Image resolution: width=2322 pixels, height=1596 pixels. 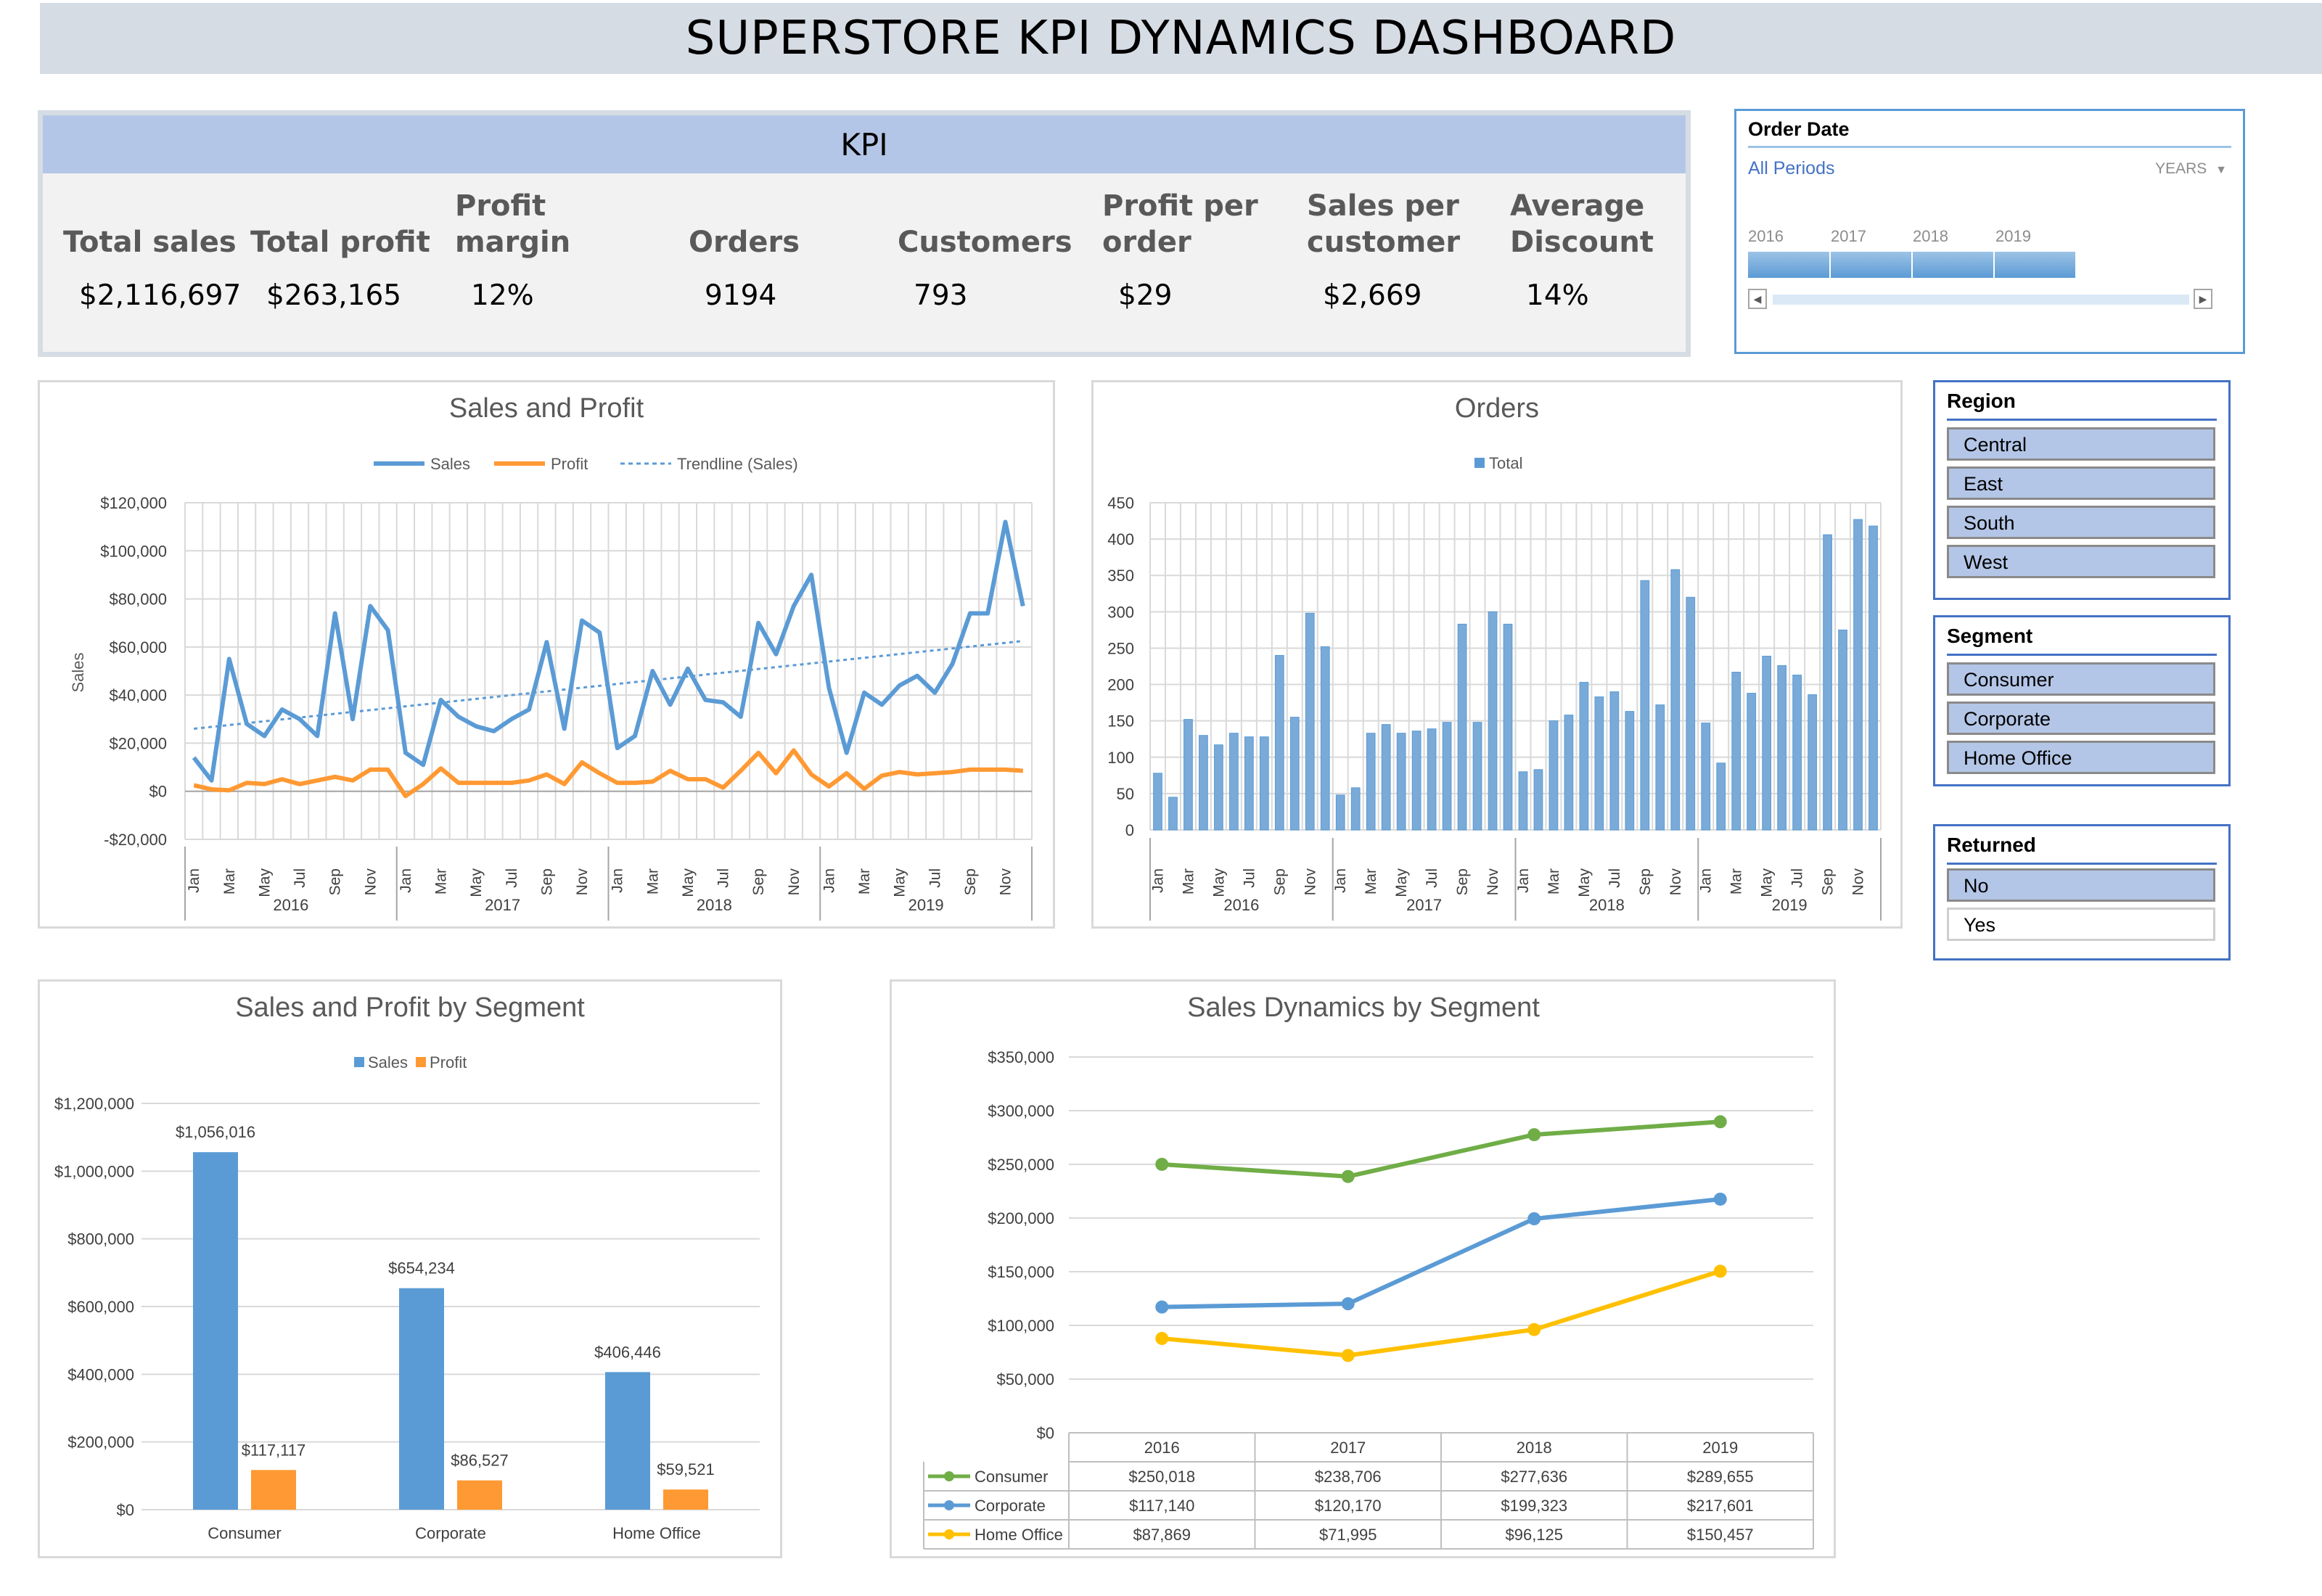 What do you see at coordinates (2203, 299) in the screenshot?
I see `scroll-right-icon: ▶` at bounding box center [2203, 299].